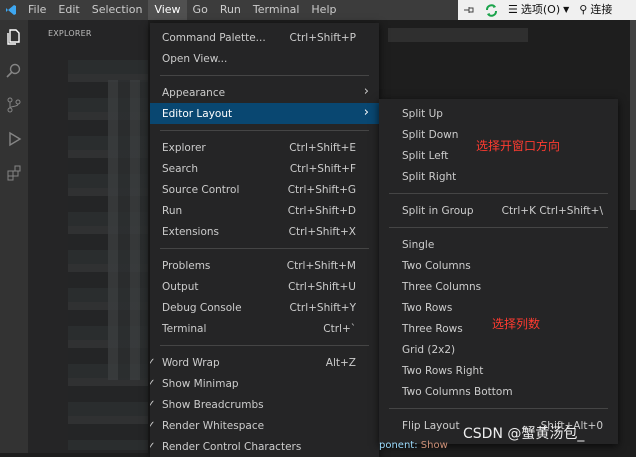 This screenshot has width=636, height=457. What do you see at coordinates (230, 10) in the screenshot?
I see `menu-run: Run` at bounding box center [230, 10].